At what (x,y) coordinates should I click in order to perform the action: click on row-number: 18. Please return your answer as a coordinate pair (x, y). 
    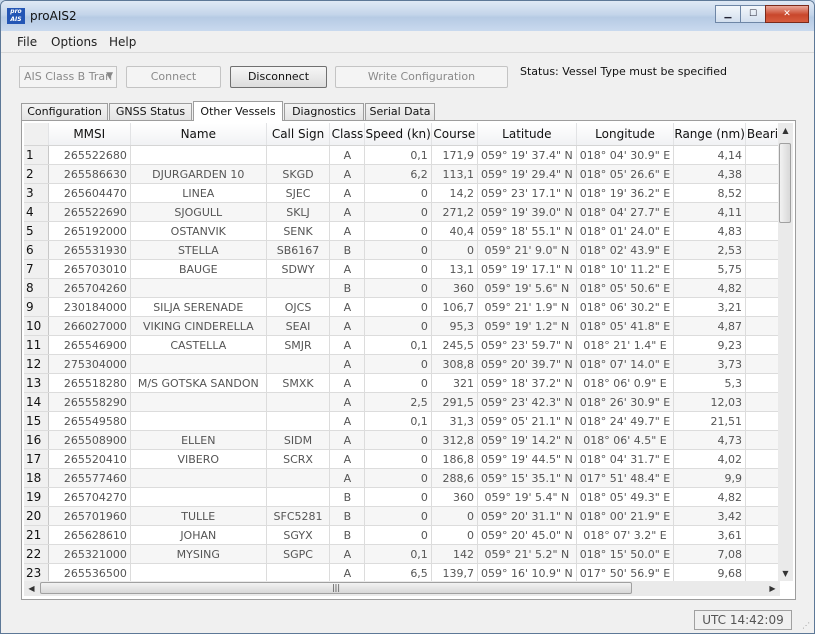
    Looking at the image, I should click on (36, 478).